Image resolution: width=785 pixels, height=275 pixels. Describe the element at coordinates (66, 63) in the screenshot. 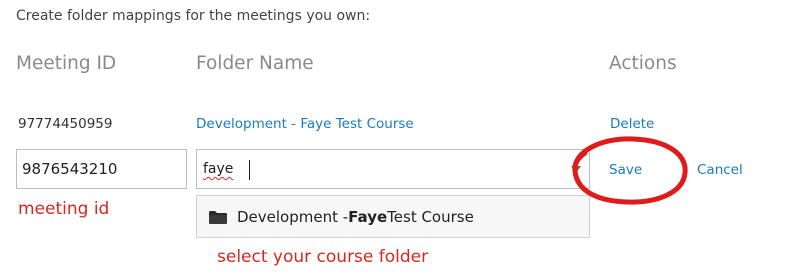

I see `header-meeting-id: Meeting ID` at that location.